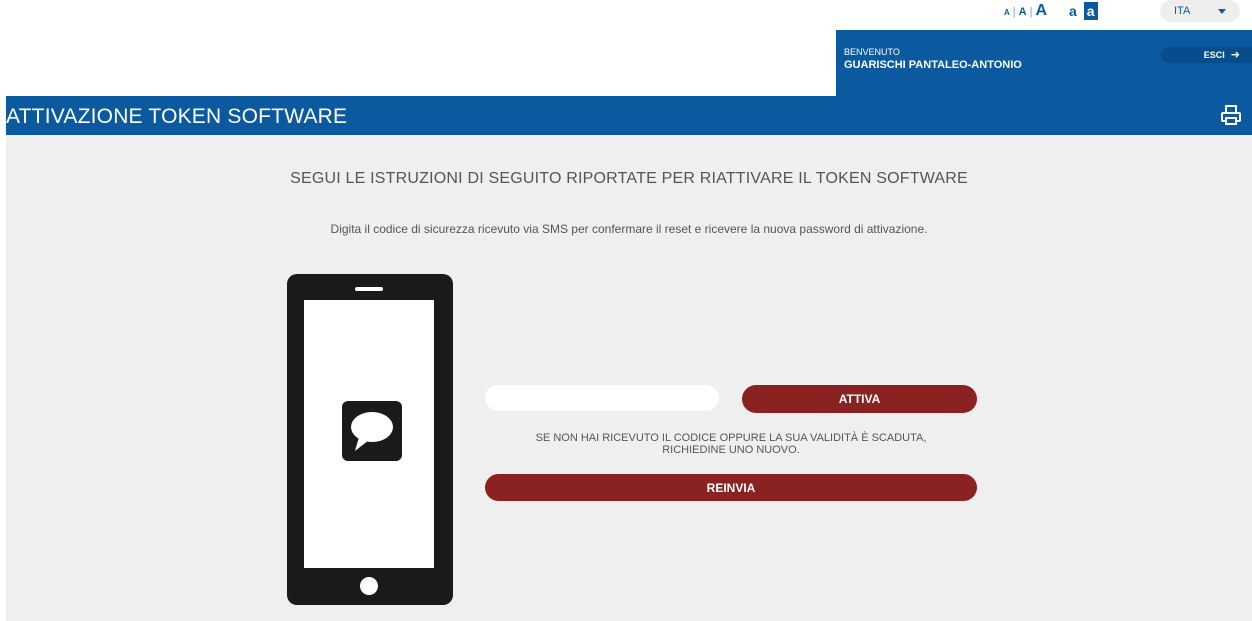 The width and height of the screenshot is (1252, 621). What do you see at coordinates (731, 450) in the screenshot?
I see `resend-note-line2: RICHIEDINE UNO NUOVO.` at bounding box center [731, 450].